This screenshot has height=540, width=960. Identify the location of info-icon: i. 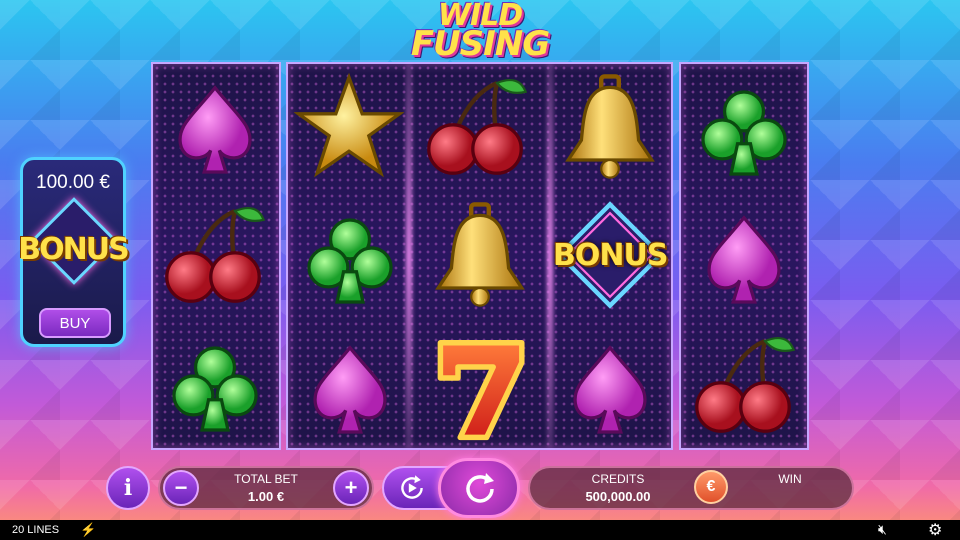
(128, 488).